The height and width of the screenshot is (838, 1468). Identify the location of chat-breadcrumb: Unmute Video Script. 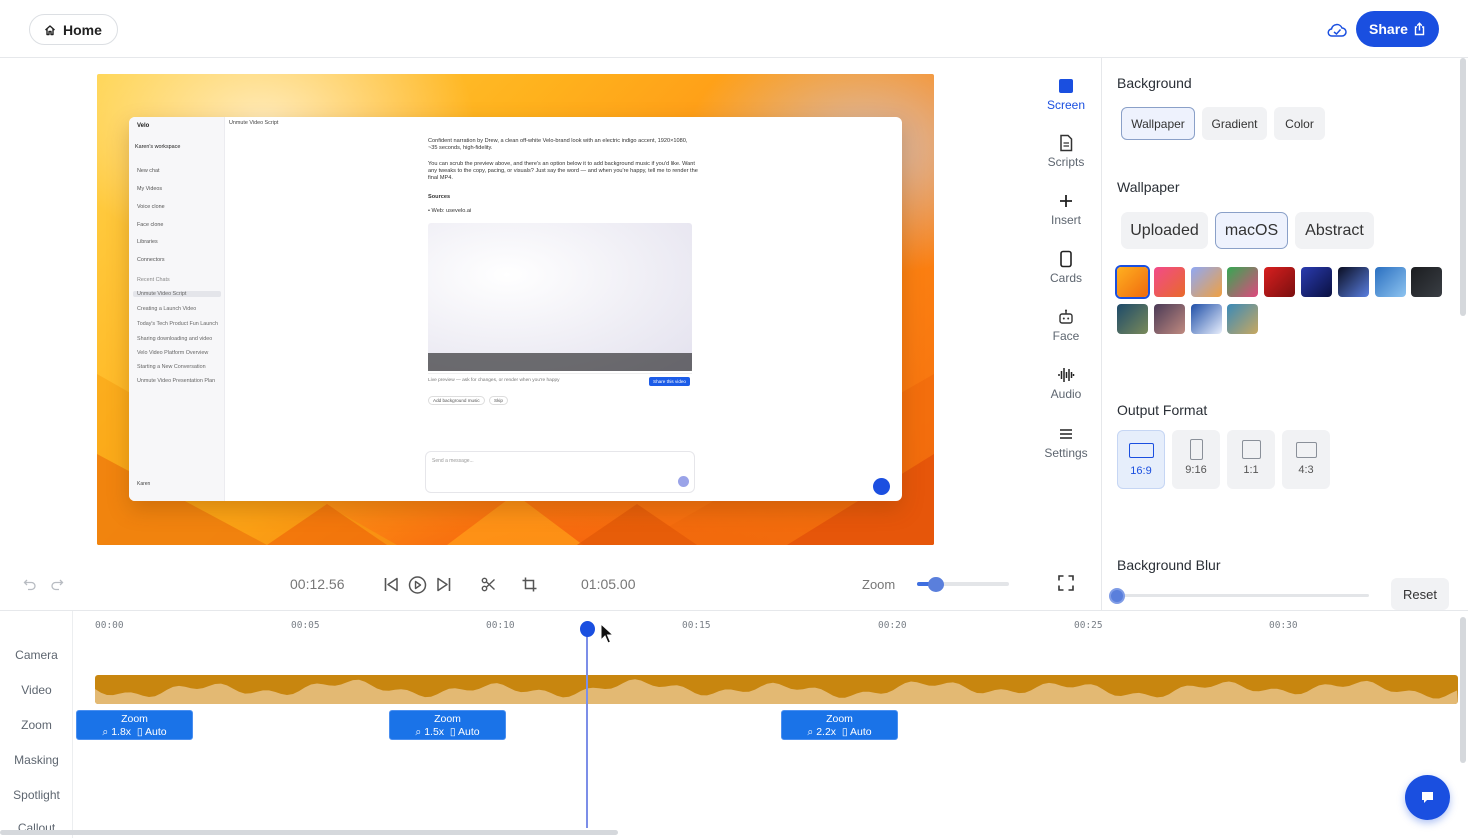
(254, 123).